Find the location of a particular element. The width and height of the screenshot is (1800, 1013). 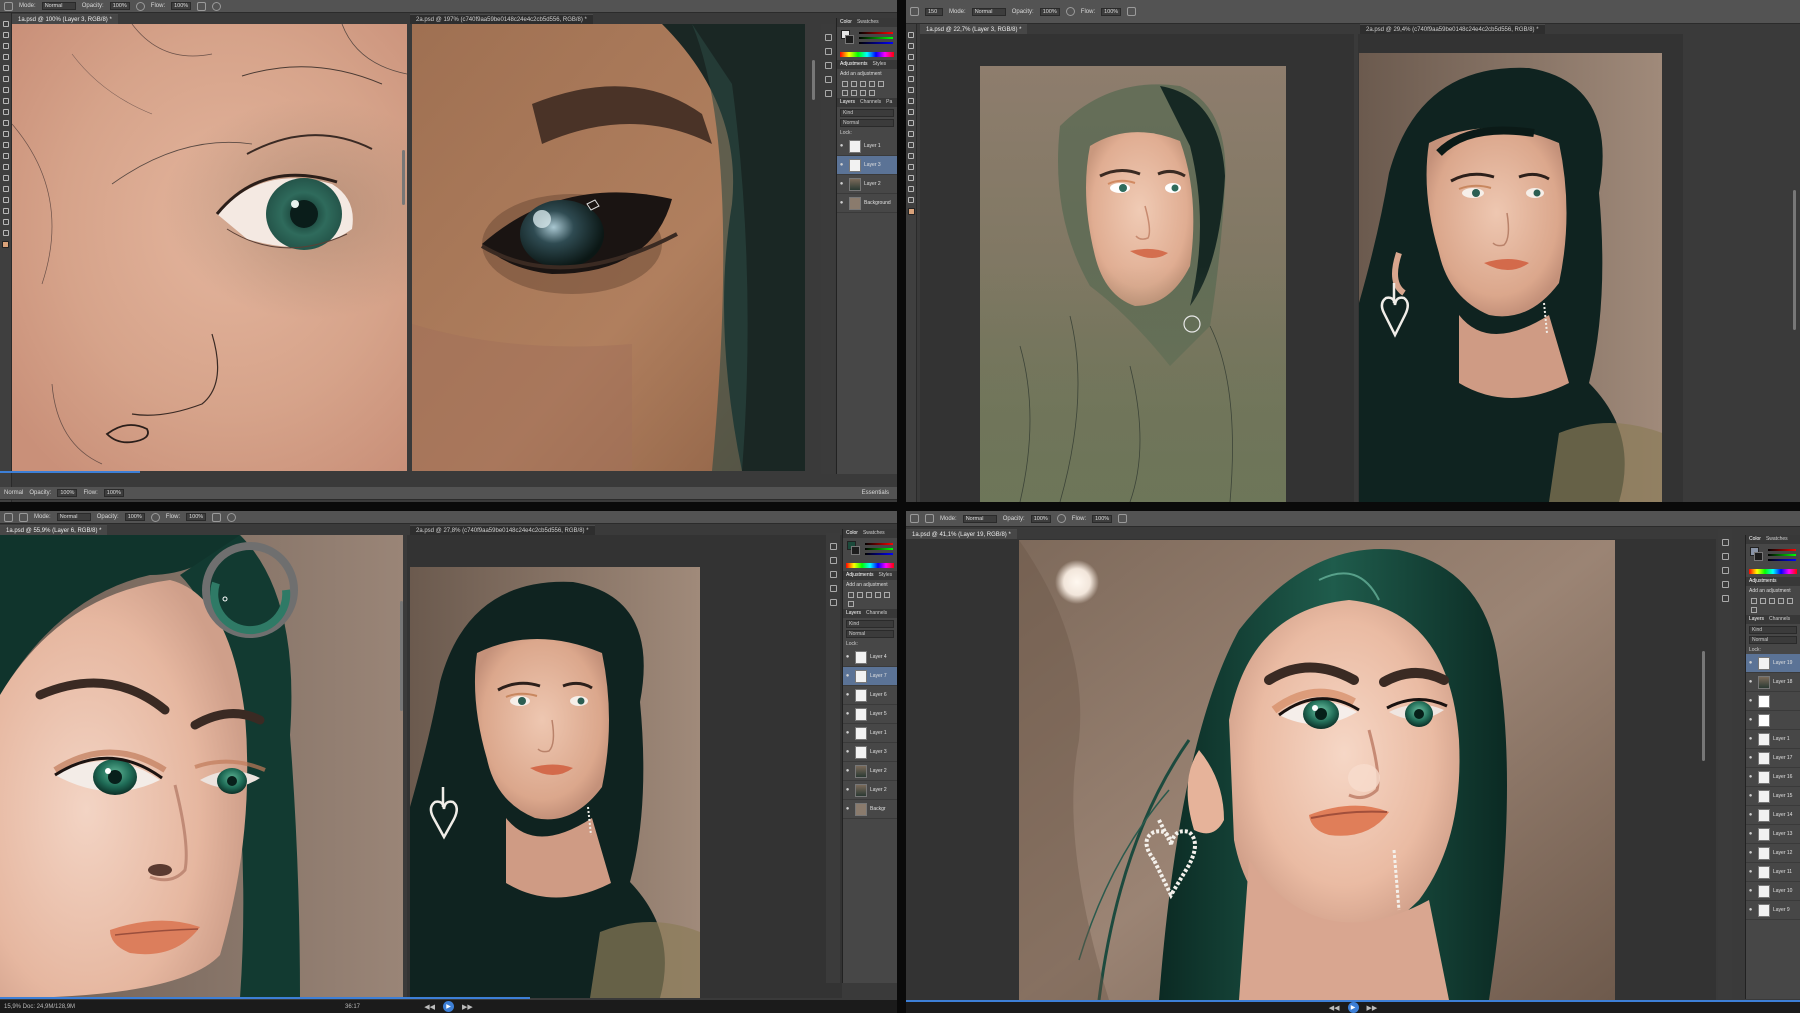

healing-tool-icon is located at coordinates (5, 90).